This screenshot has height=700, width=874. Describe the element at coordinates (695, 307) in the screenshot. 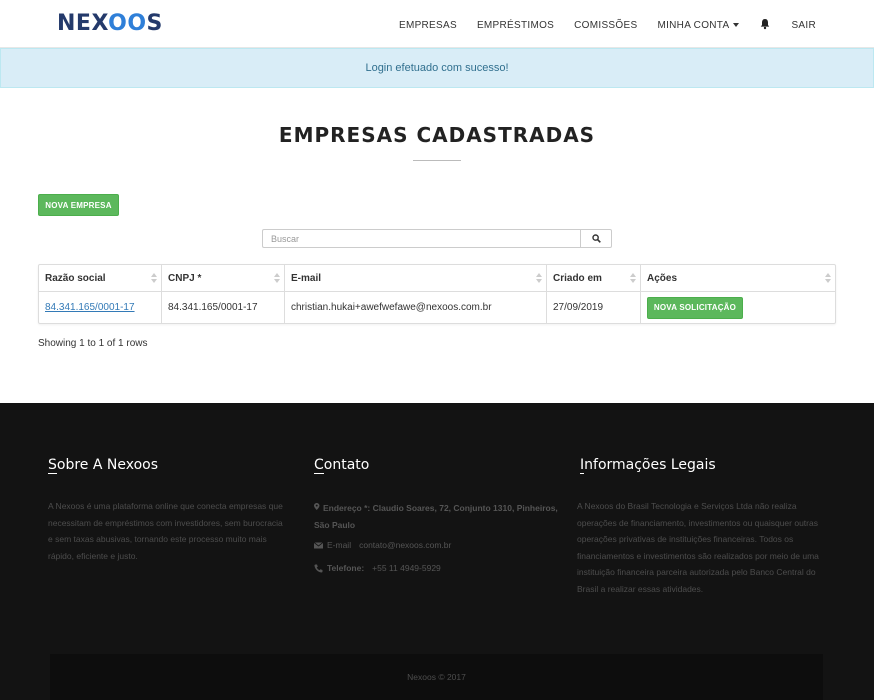

I see `nova-solicitacao-button: NOVA SOLICITAÇÃO` at that location.